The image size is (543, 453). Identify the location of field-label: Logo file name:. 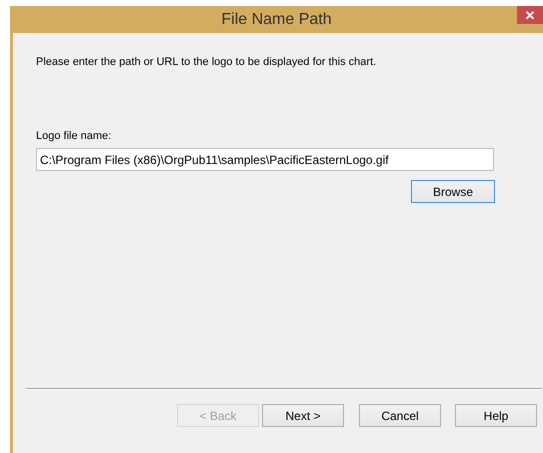
(74, 136).